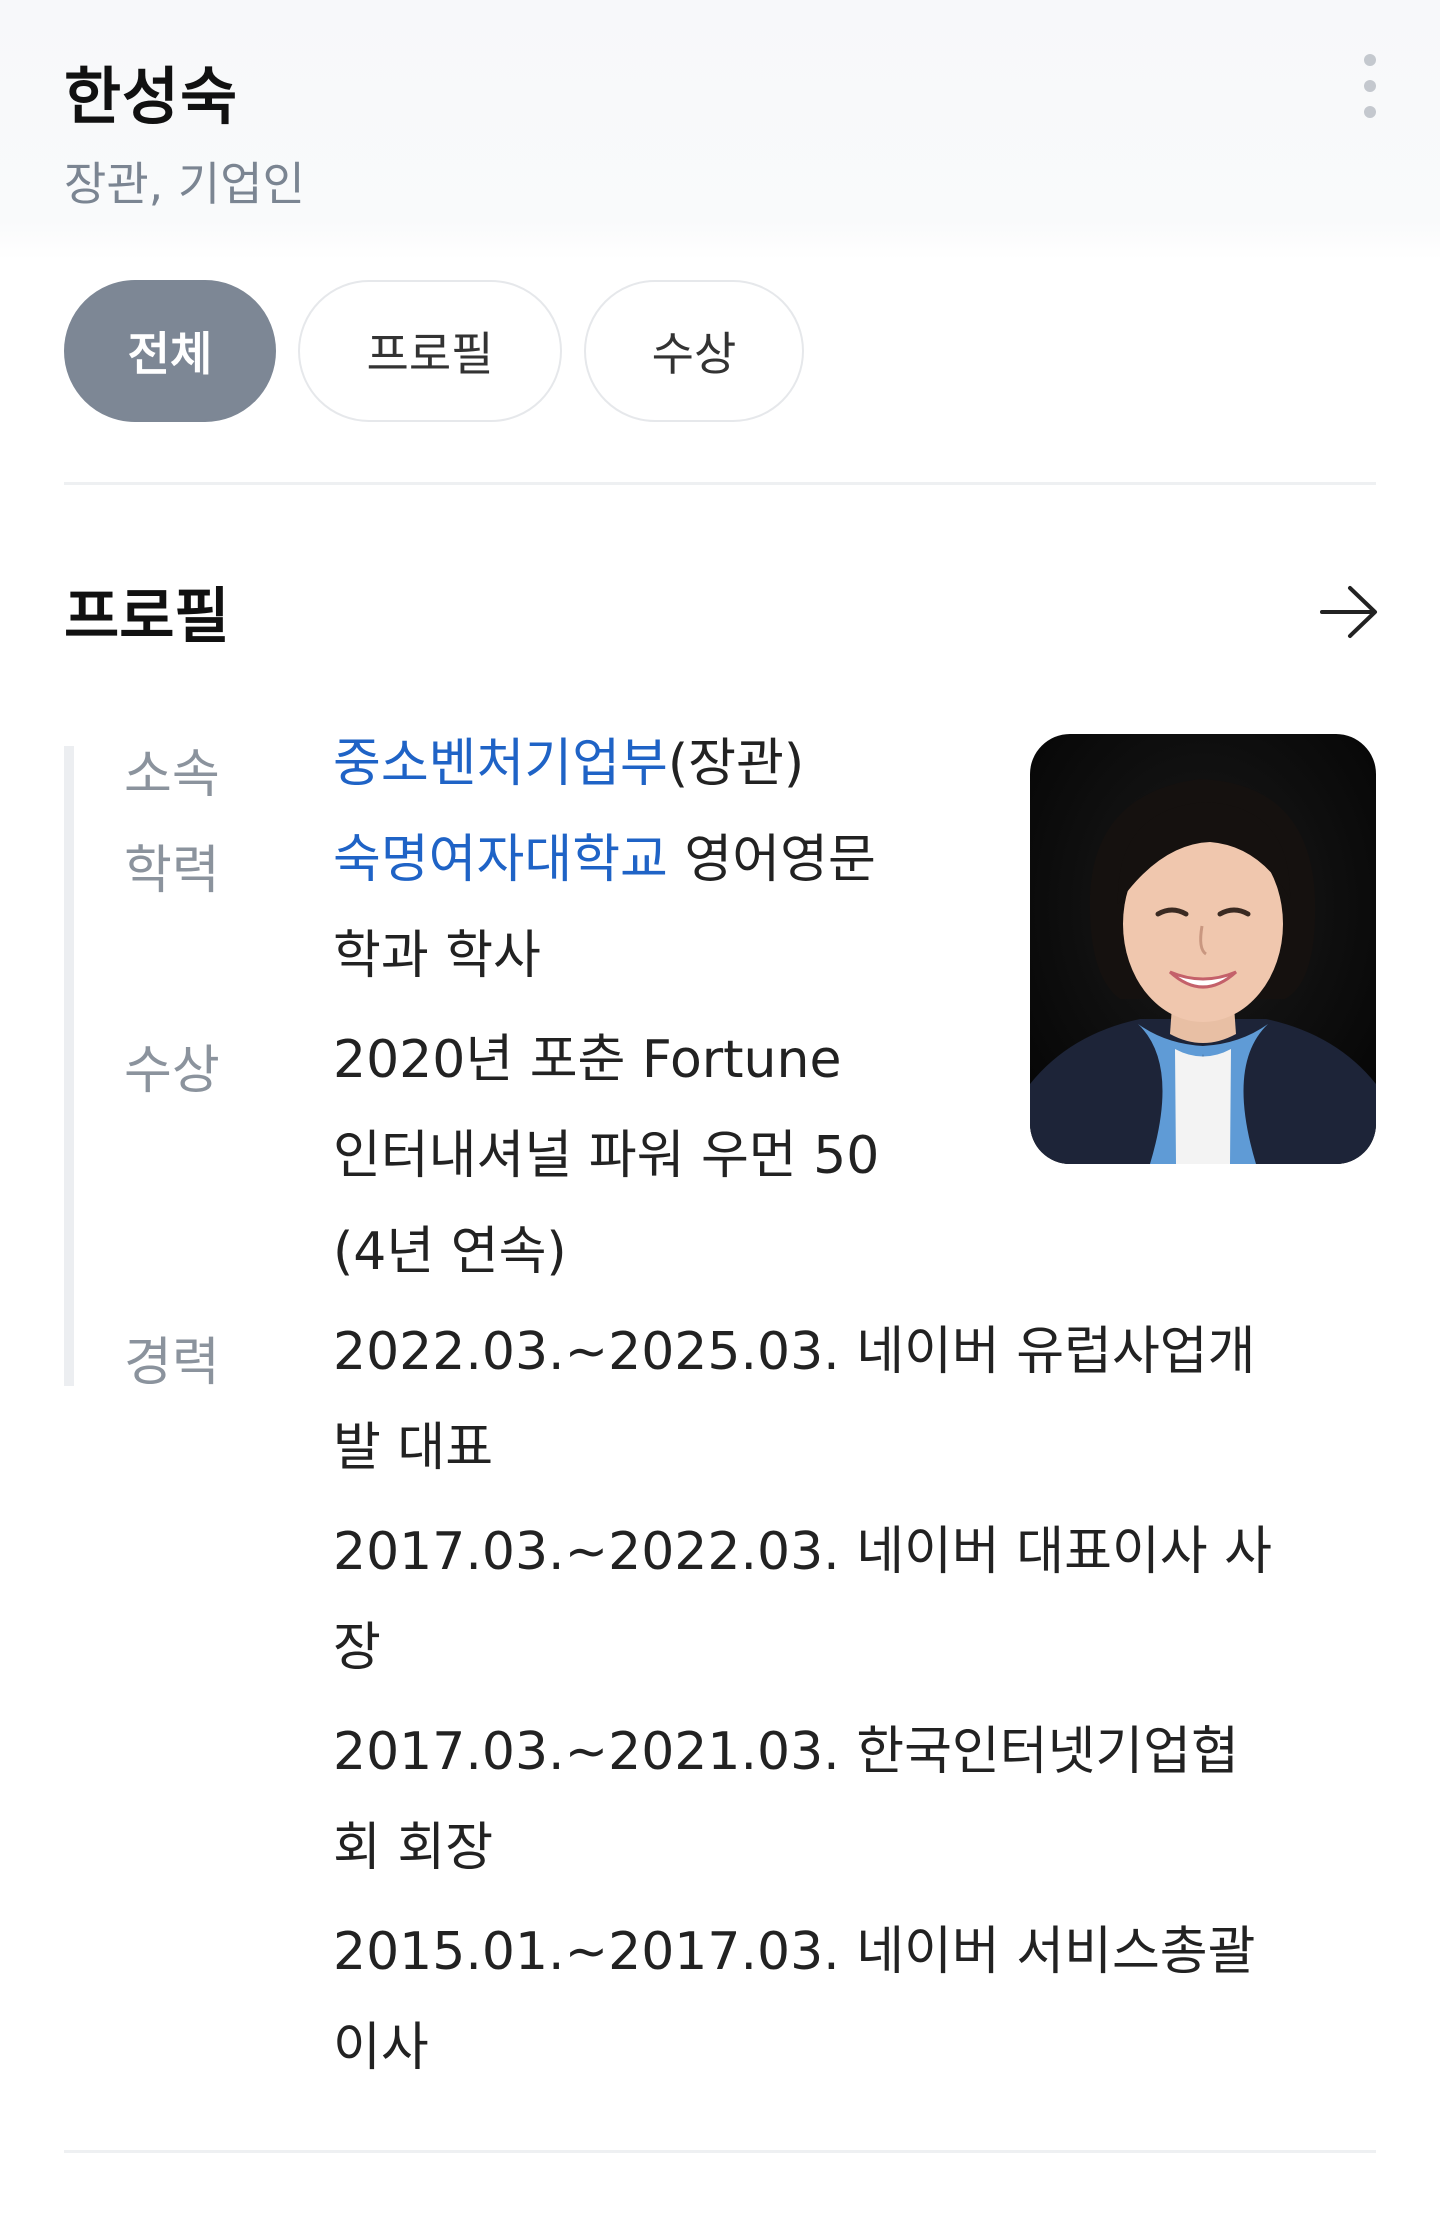  Describe the element at coordinates (172, 1071) in the screenshot. I see `award-label: 수상` at that location.